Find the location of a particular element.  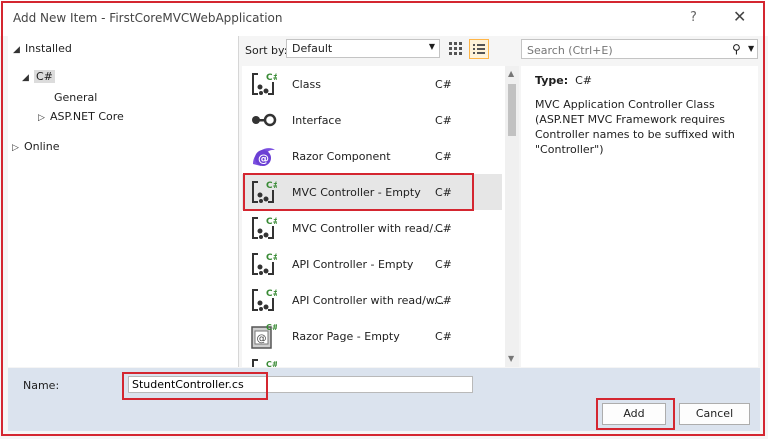

template-label: Class is located at coordinates (306, 84).